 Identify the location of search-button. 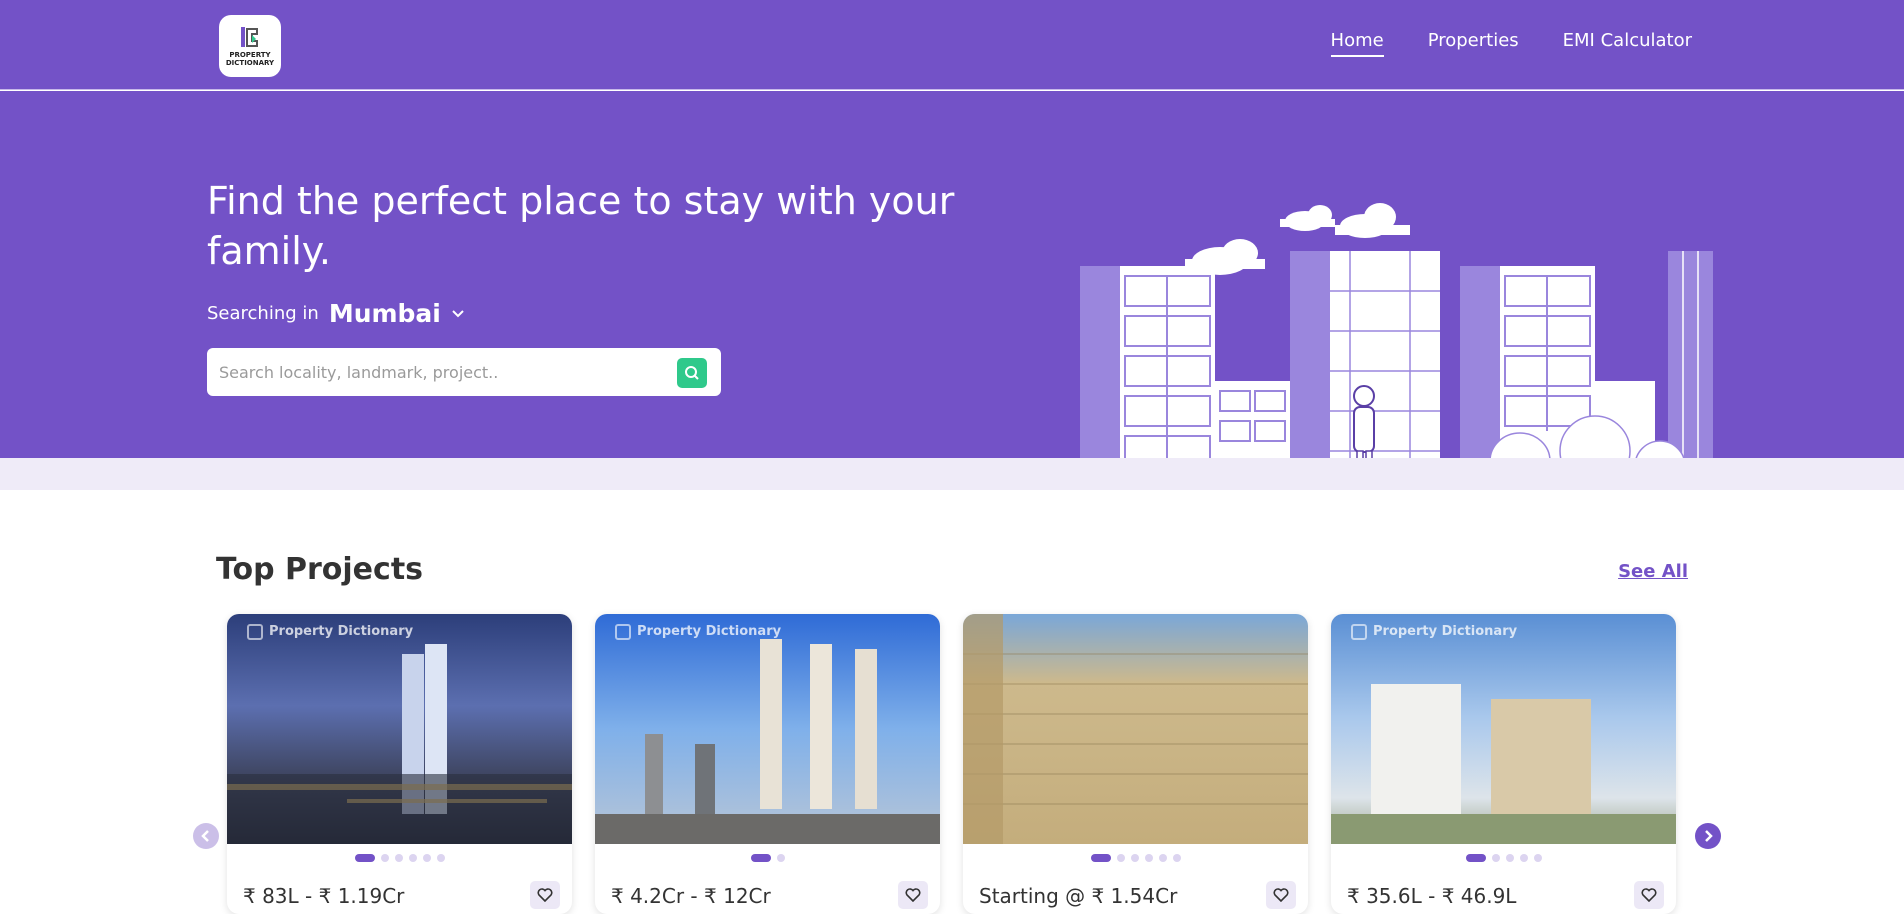
(692, 373).